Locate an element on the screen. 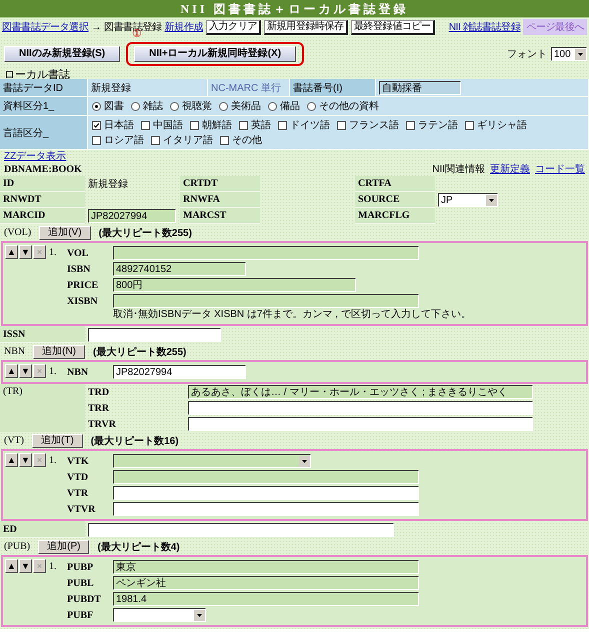  repeat-limit: (最大リピート数255) is located at coordinates (145, 233).